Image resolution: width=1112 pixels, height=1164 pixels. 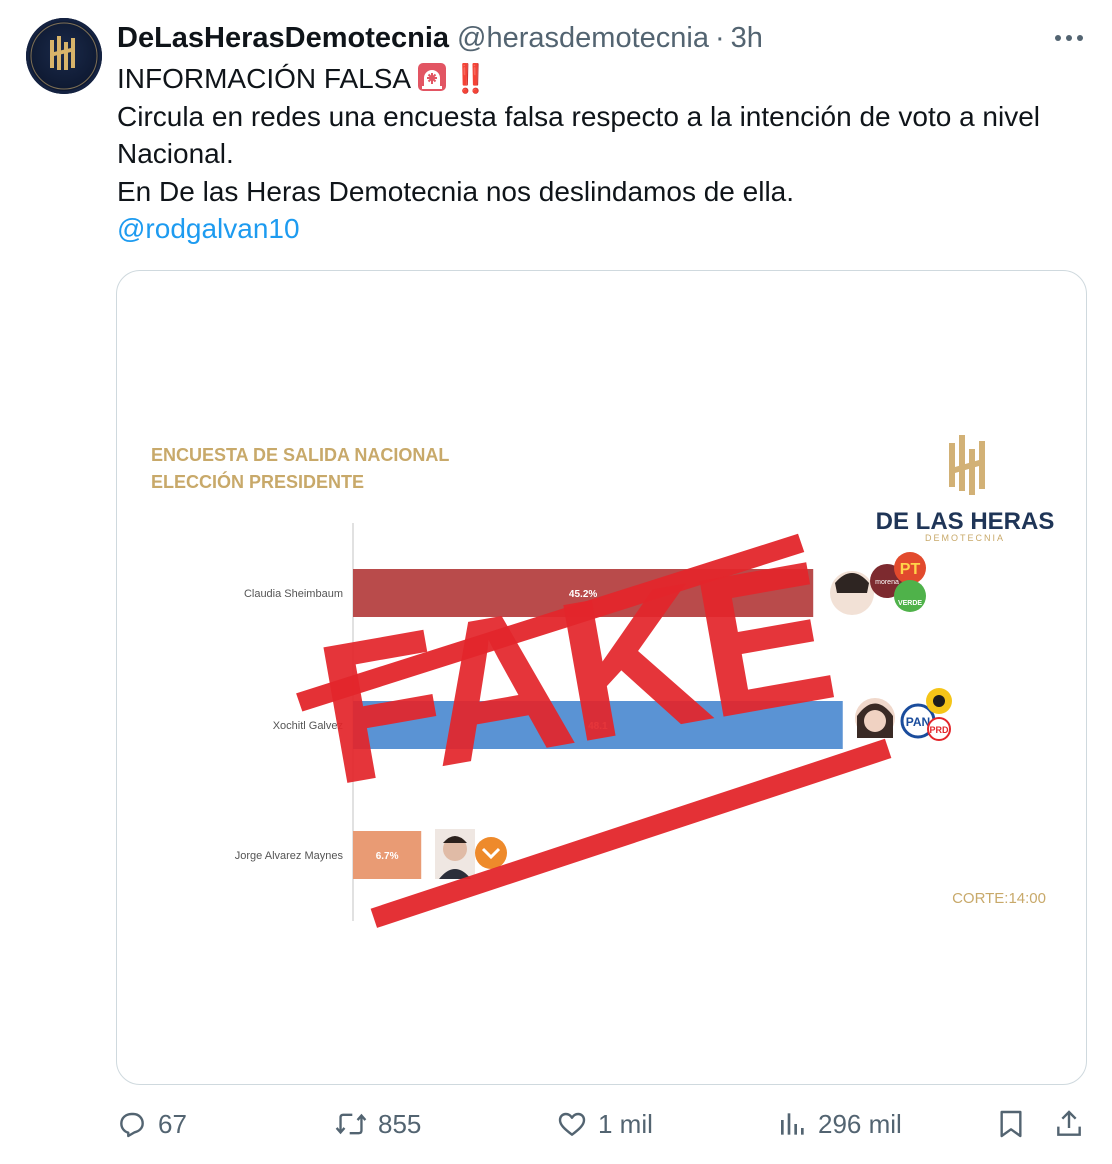 What do you see at coordinates (208, 228) in the screenshot?
I see `mention-link: @rodgalvan10` at bounding box center [208, 228].